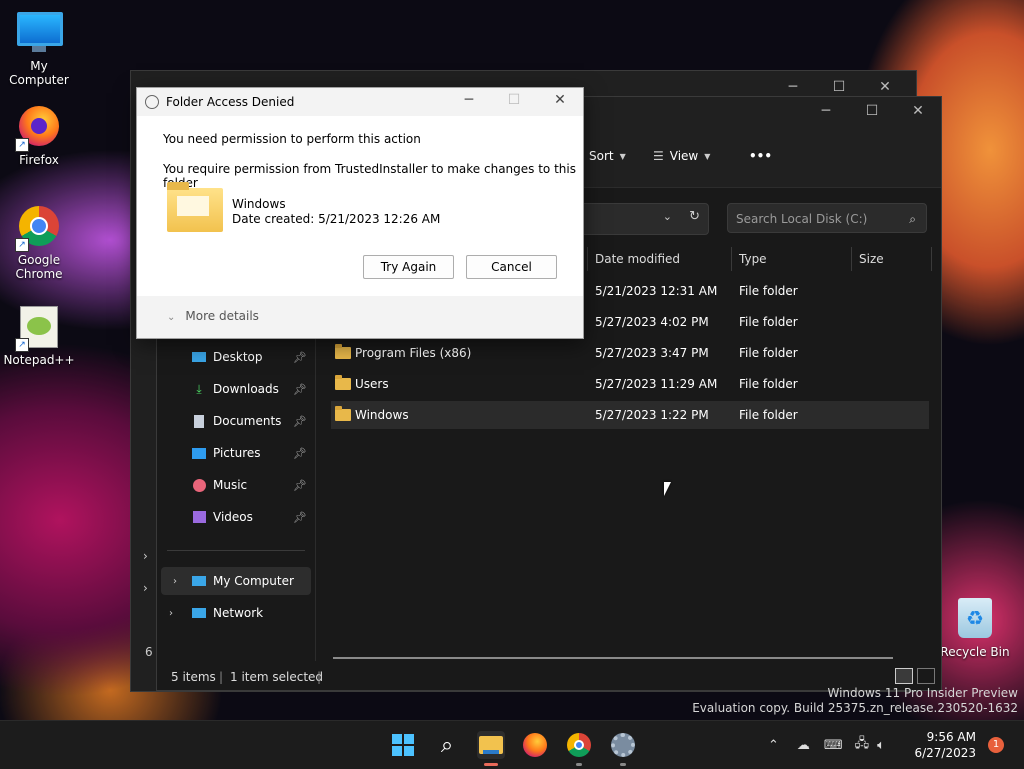 Image resolution: width=1024 pixels, height=769 pixels. Describe the element at coordinates (945, 745) in the screenshot. I see `clock: 9:56 AM 6/27/2023` at that location.